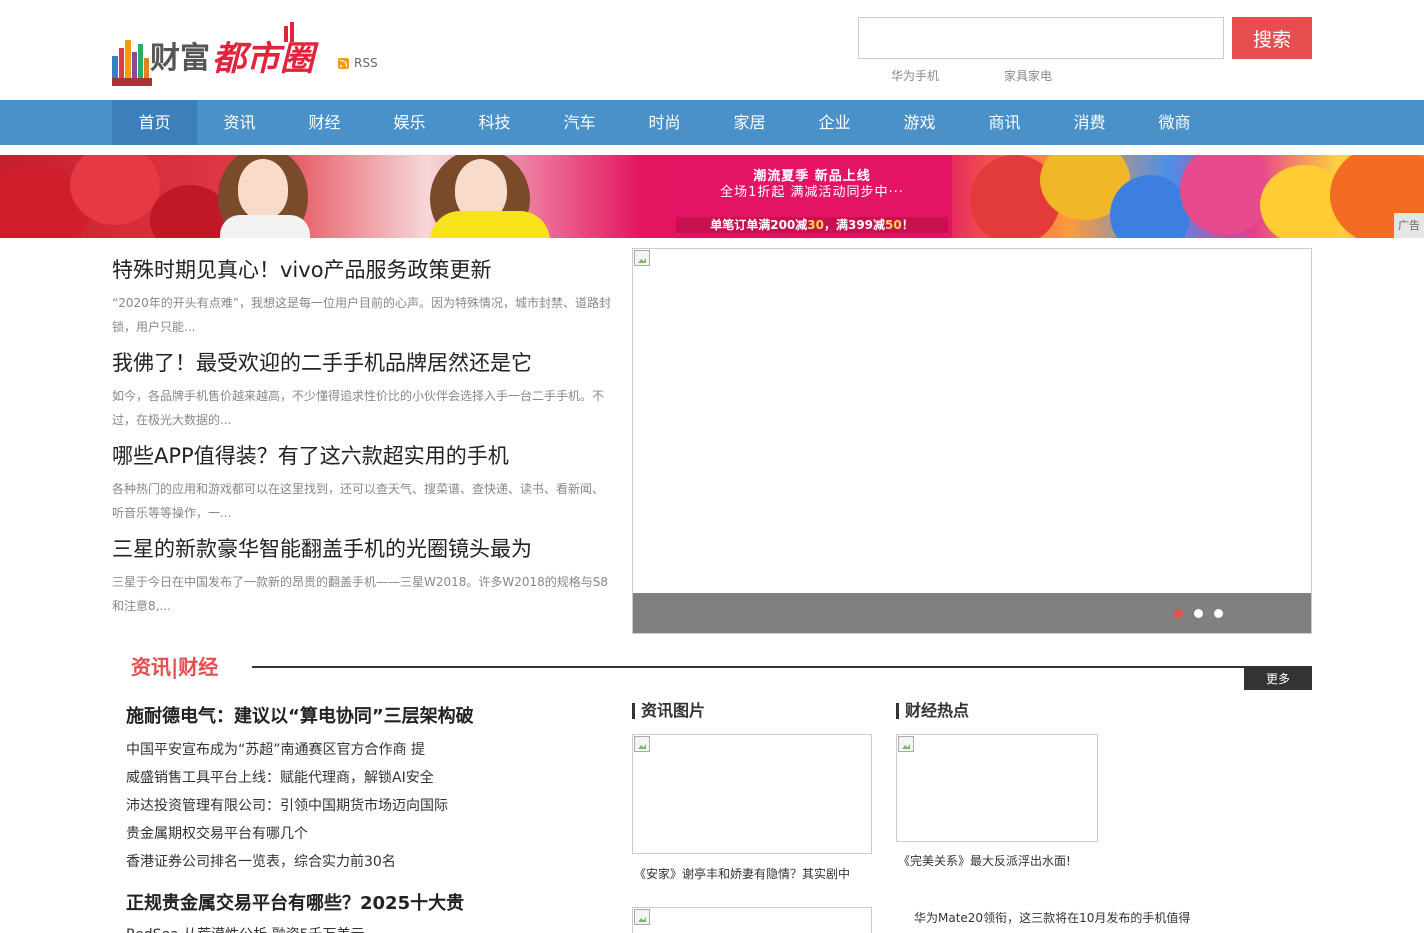 The image size is (1424, 933). What do you see at coordinates (972, 613) in the screenshot?
I see `slider-caption-bar` at bounding box center [972, 613].